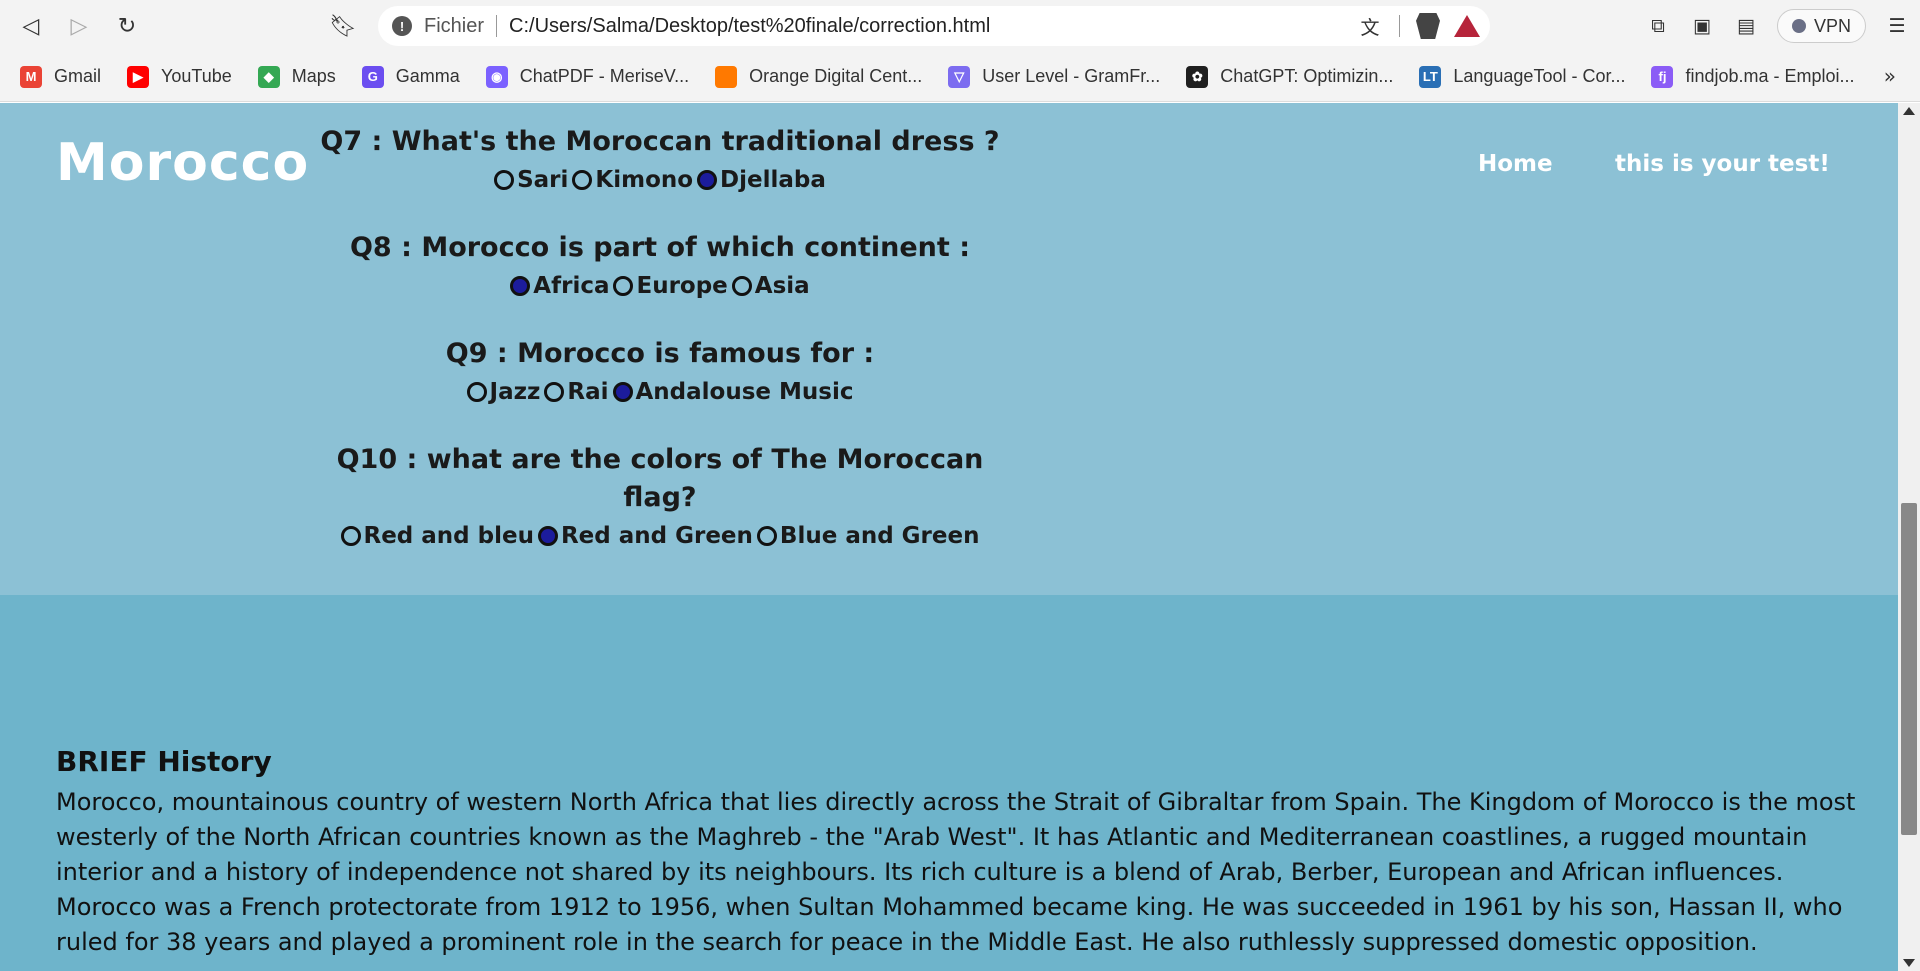 The width and height of the screenshot is (1920, 971). Describe the element at coordinates (127, 26) in the screenshot. I see `reload-button: ↻` at that location.